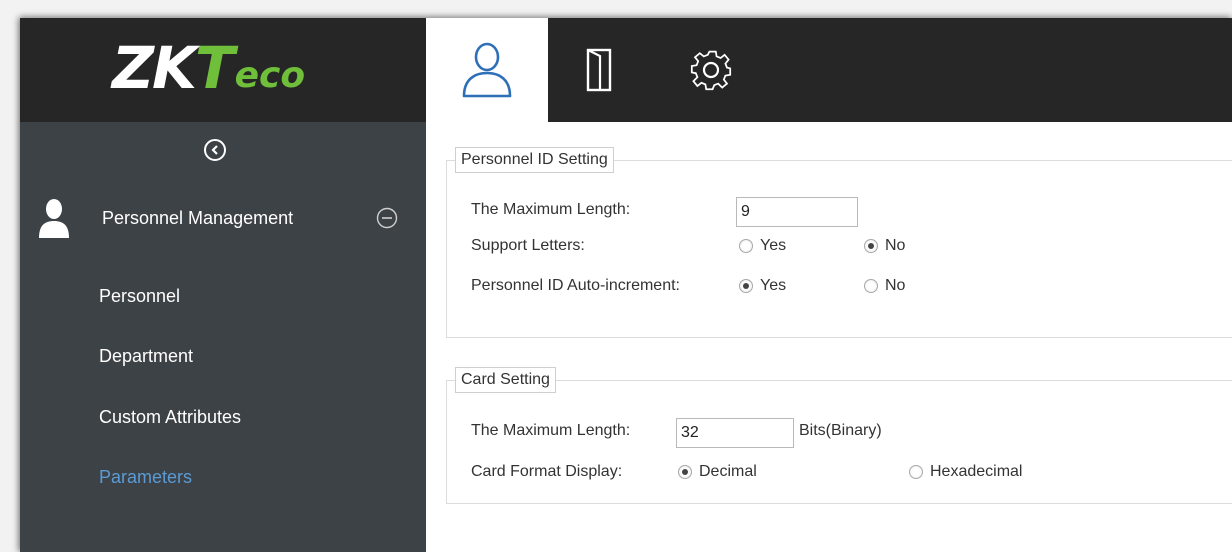 This screenshot has width=1232, height=552. What do you see at coordinates (735, 433) in the screenshot?
I see `card-max-length-input` at bounding box center [735, 433].